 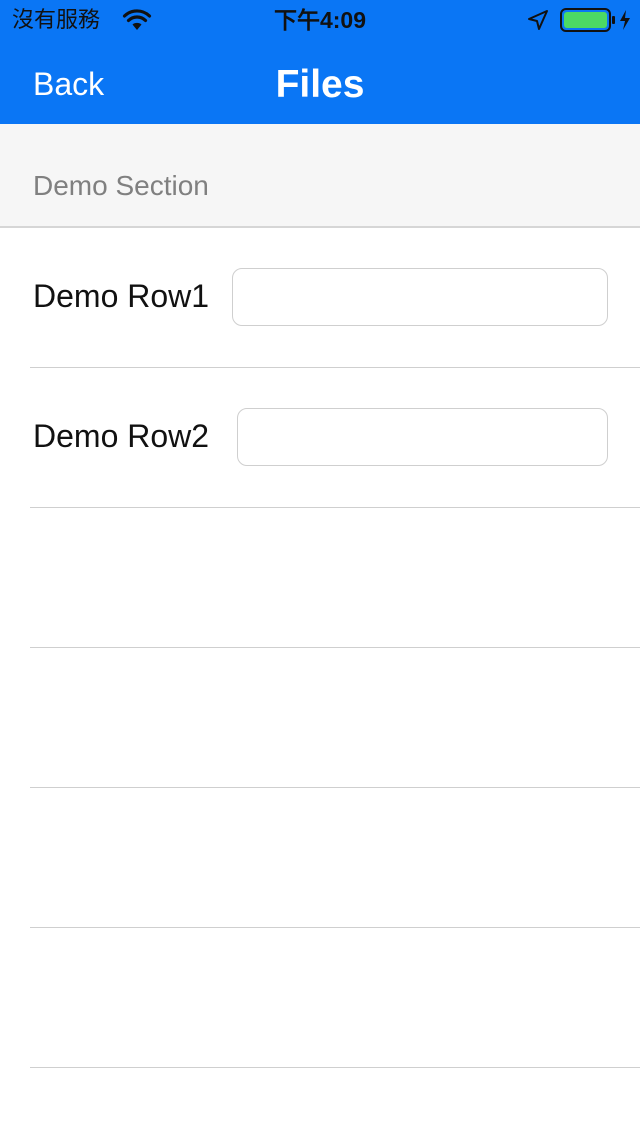 What do you see at coordinates (121, 436) in the screenshot?
I see `row-label: Demo Row2` at bounding box center [121, 436].